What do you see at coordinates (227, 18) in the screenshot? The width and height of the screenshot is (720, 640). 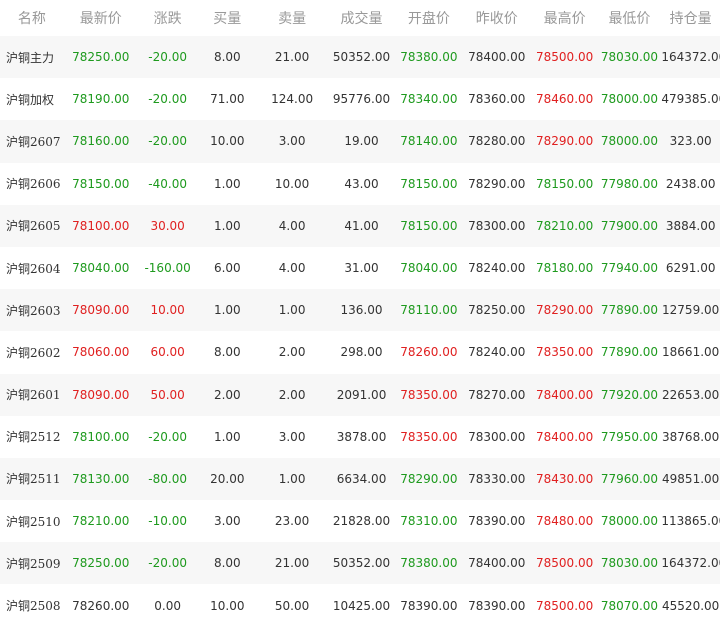 I see `col-header-bid-volume: 买量` at bounding box center [227, 18].